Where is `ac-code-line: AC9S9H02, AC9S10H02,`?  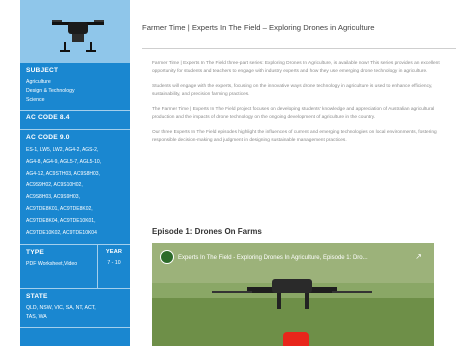
ac-code-line: AC9S9H02, AC9S10H02, is located at coordinates (54, 185).